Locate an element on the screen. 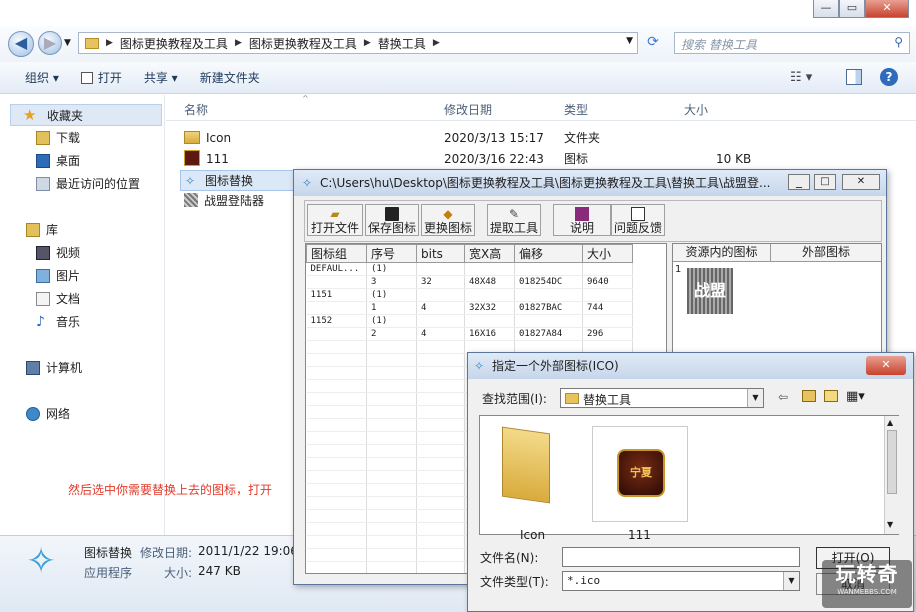  view-menu-icon: ▦▾ is located at coordinates (855, 396).